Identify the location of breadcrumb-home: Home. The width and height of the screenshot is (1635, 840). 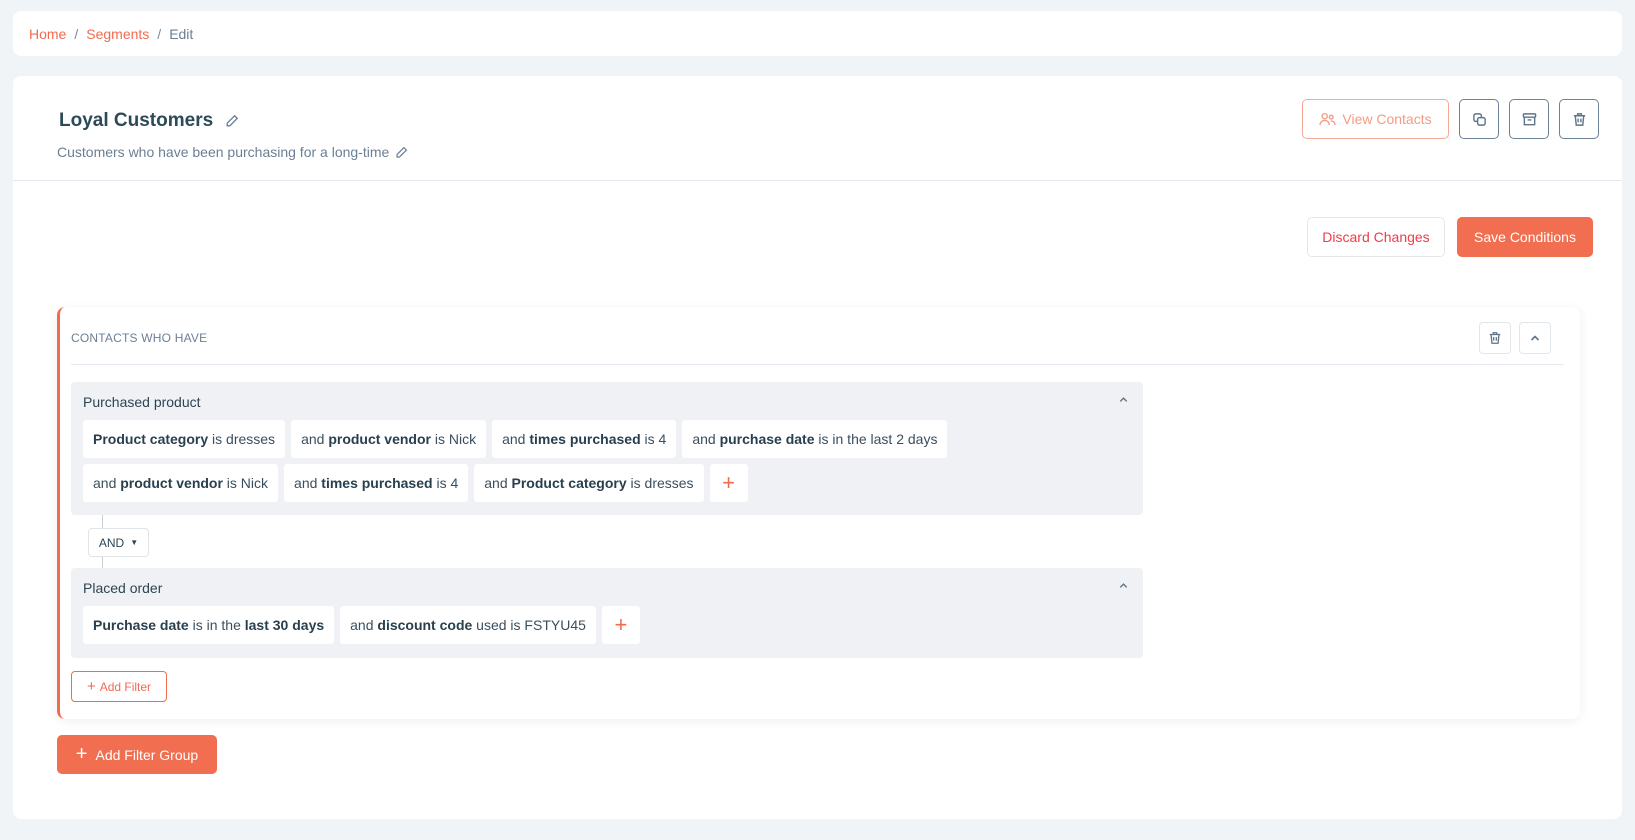
(47, 34).